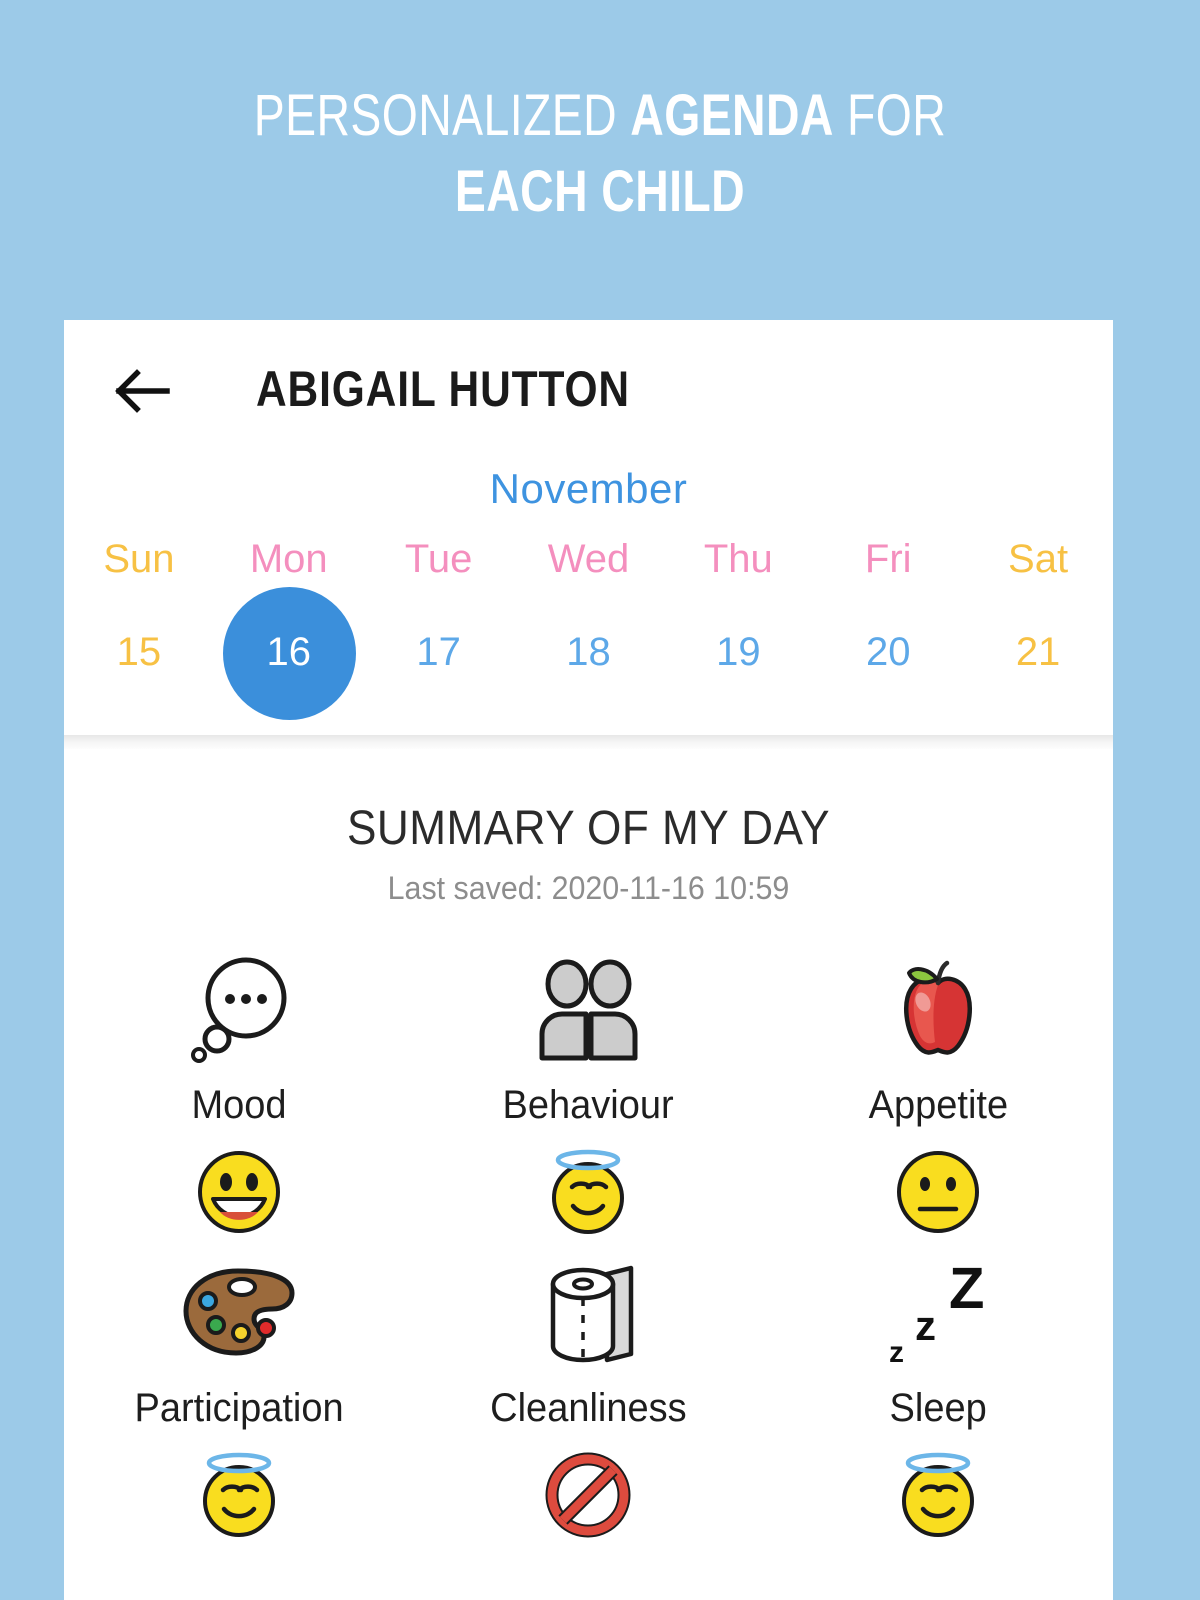 This screenshot has height=1600, width=1200. I want to click on svg-text: Z, so click(966, 1289).